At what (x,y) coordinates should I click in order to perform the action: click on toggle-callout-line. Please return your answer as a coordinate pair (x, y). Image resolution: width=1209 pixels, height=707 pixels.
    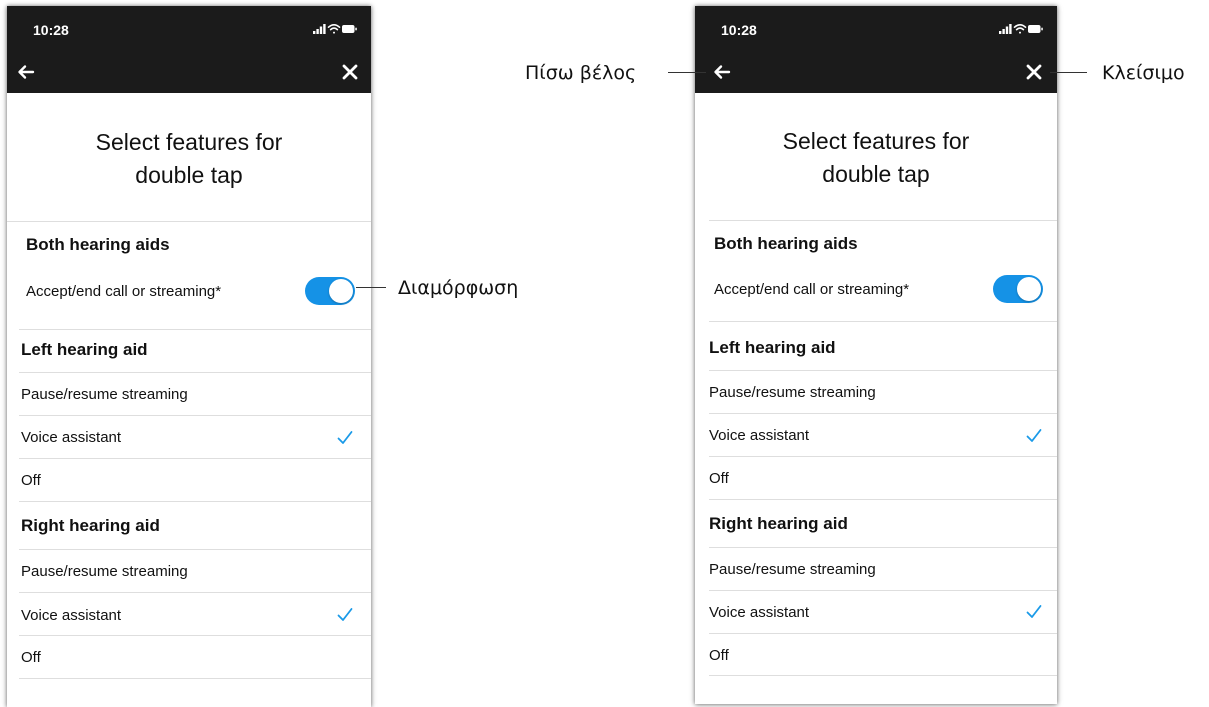
    Looking at the image, I should click on (371, 287).